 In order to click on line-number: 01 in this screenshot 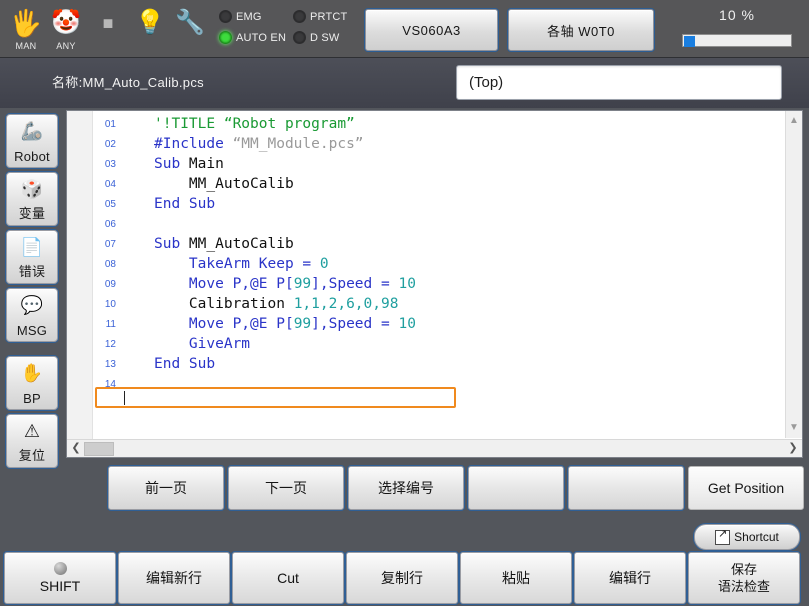, I will do `click(110, 124)`.